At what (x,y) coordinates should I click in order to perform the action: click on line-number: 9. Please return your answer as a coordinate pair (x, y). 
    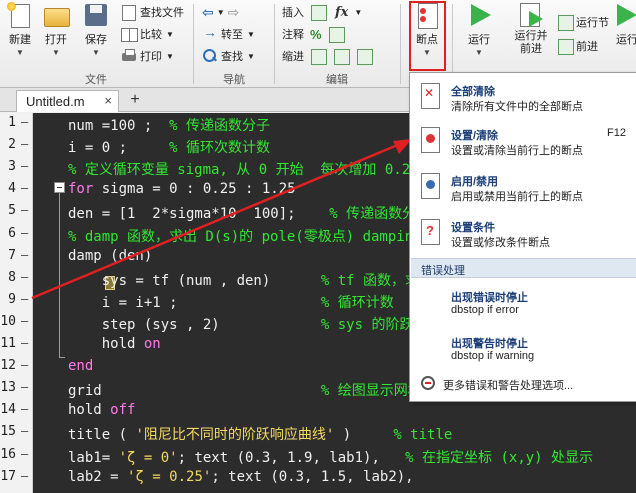
    Looking at the image, I should click on (8, 299).